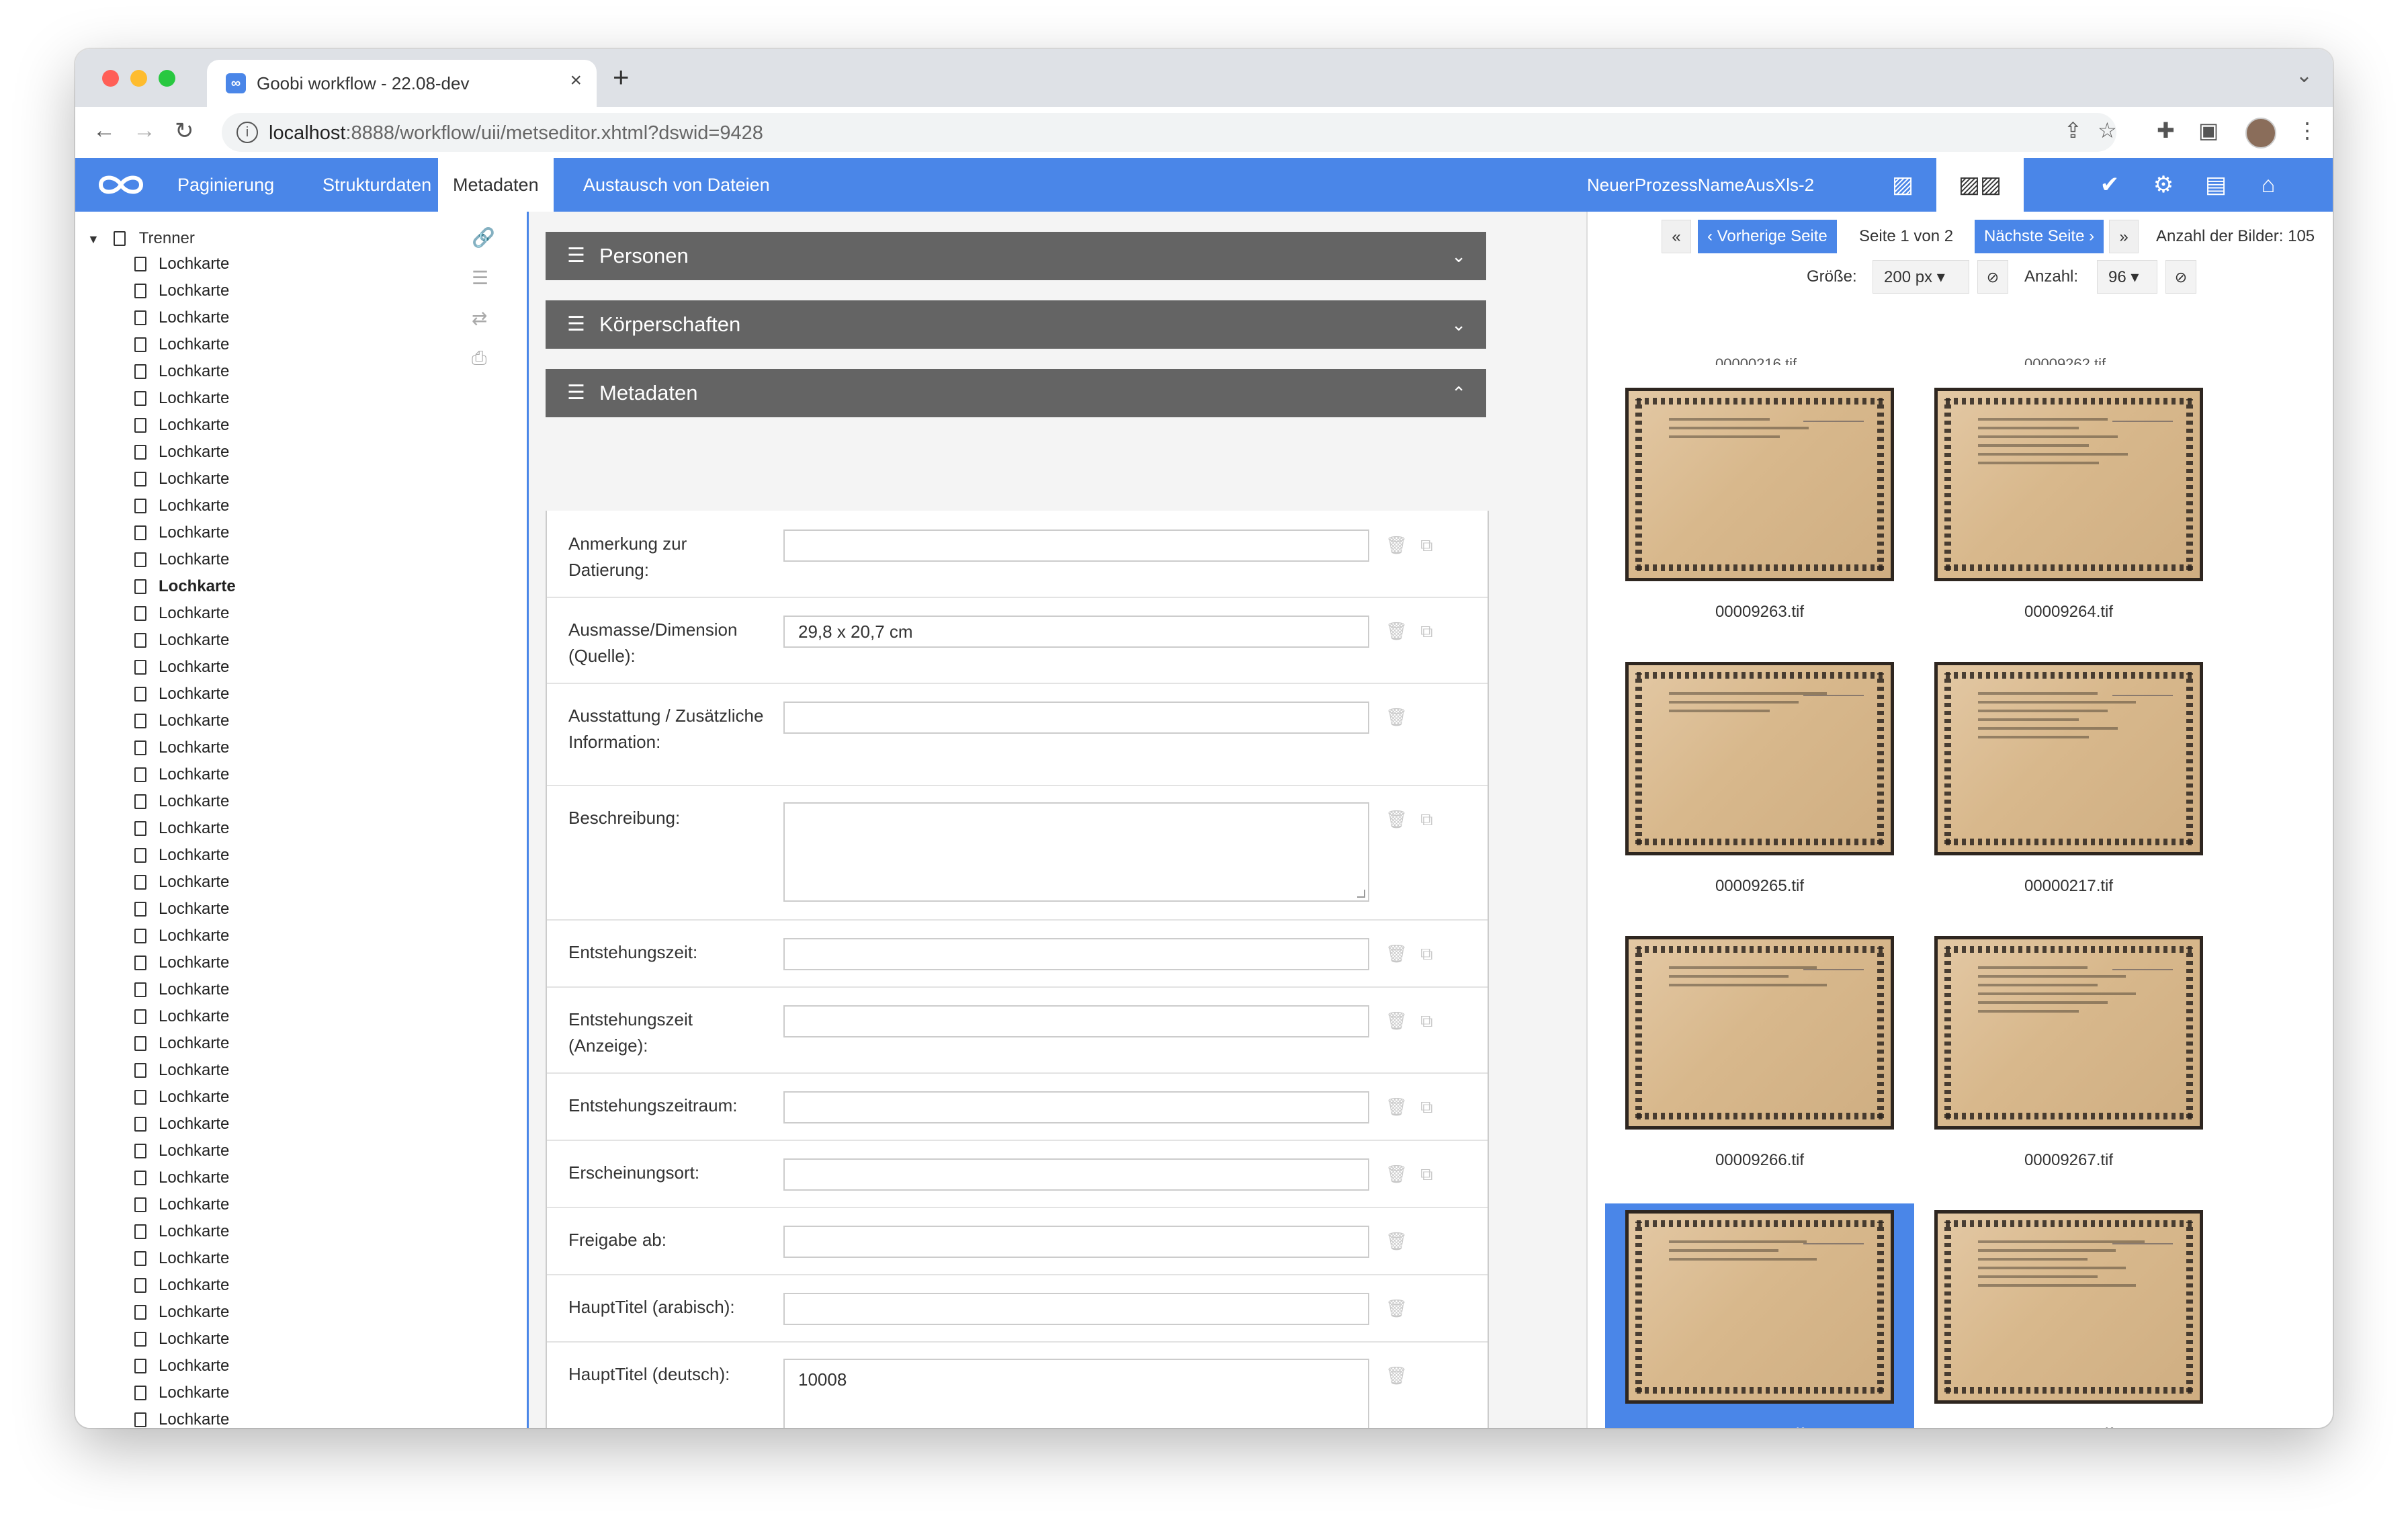  I want to click on size-select: 200 px ▾, so click(1921, 277).